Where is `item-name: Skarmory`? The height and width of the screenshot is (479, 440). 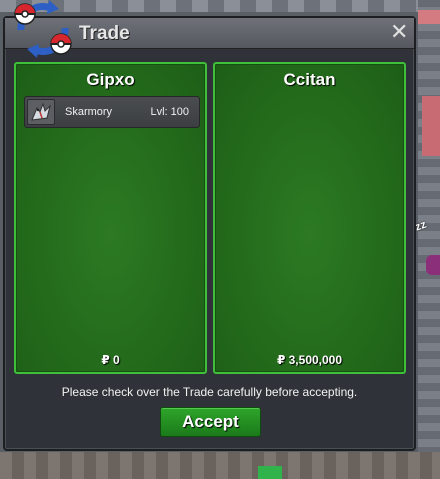 item-name: Skarmory is located at coordinates (89, 112).